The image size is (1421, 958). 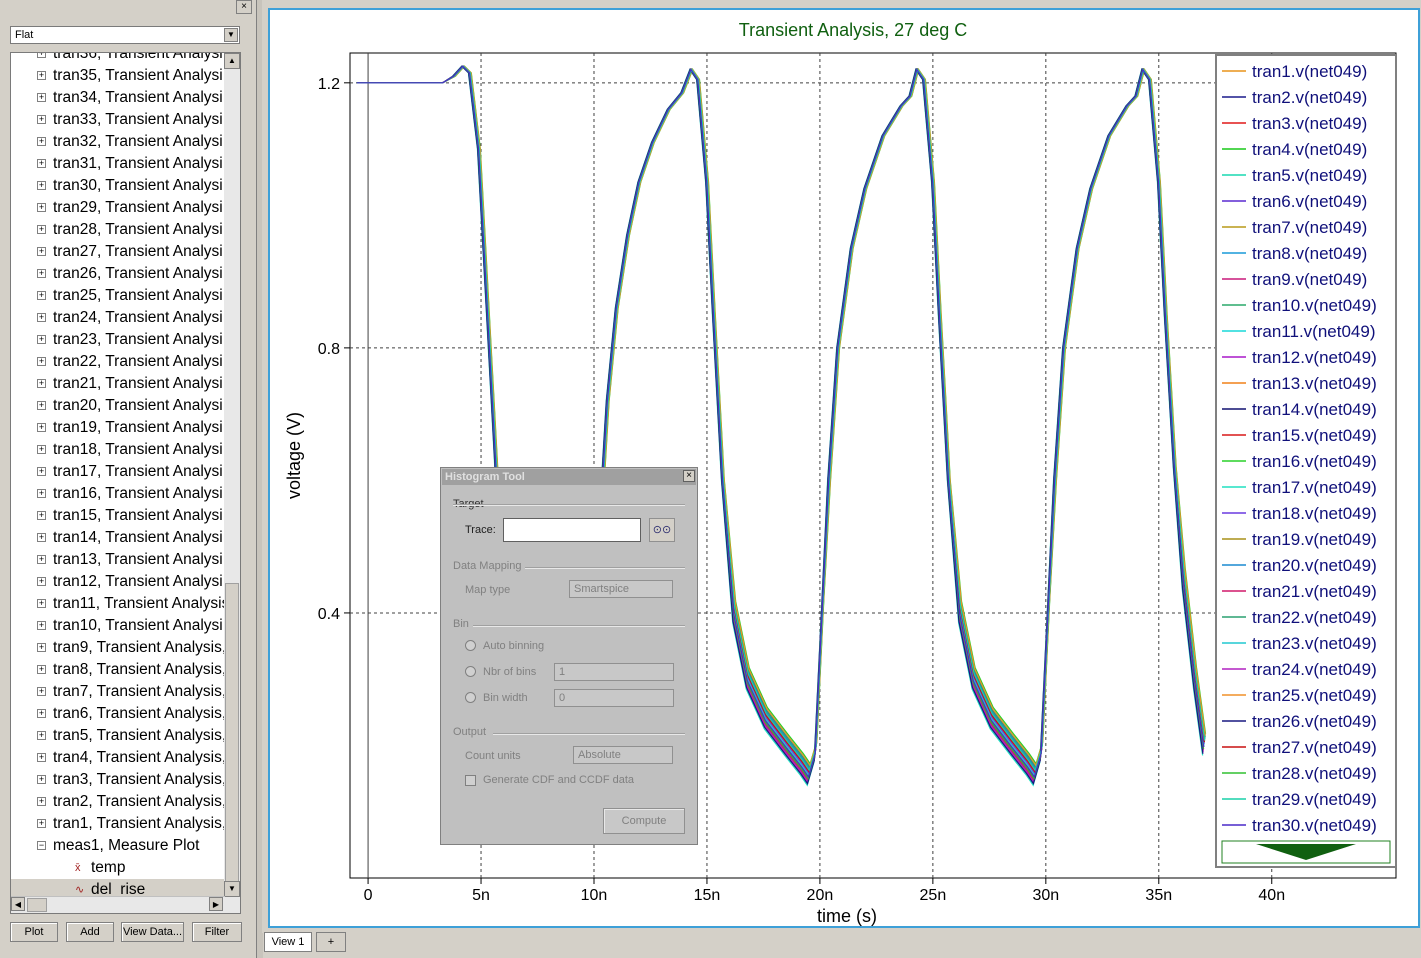 What do you see at coordinates (118, 252) in the screenshot?
I see `tree-item: + tran27, Transient Analysi` at bounding box center [118, 252].